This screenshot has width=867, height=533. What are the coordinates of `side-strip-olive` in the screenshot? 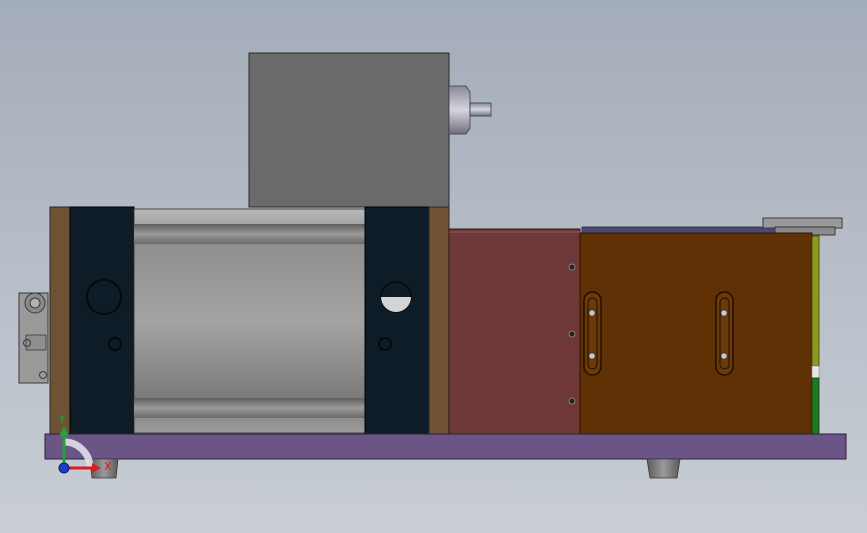 It's located at (815, 301).